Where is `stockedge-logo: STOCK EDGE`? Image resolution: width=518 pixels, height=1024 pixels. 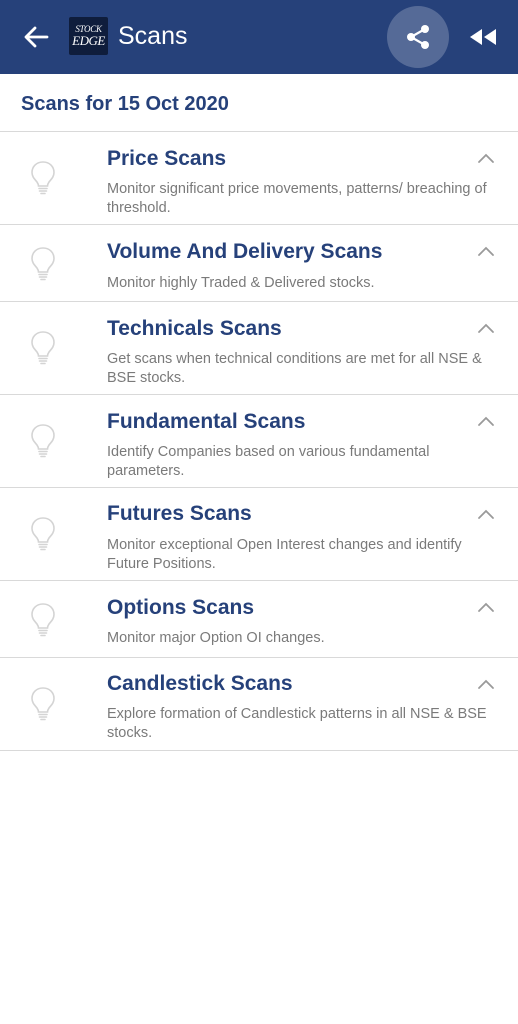
stockedge-logo: STOCK EDGE is located at coordinates (88, 36).